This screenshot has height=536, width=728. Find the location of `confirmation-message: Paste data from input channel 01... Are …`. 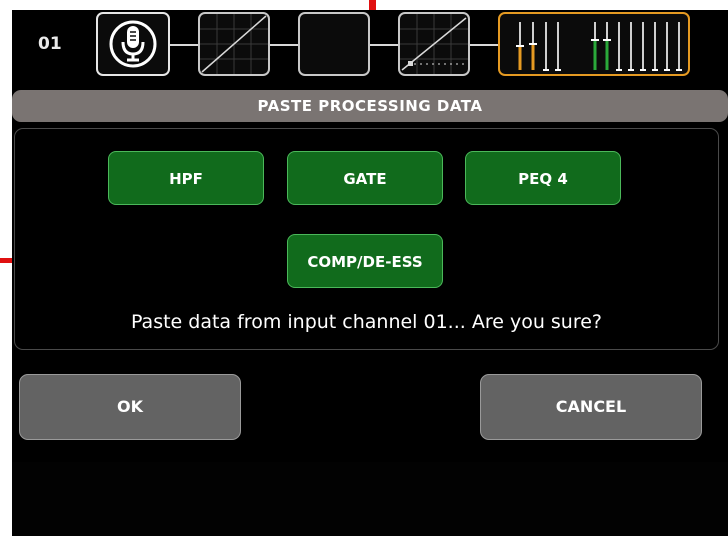

confirmation-message: Paste data from input channel 01... Are … is located at coordinates (366, 322).